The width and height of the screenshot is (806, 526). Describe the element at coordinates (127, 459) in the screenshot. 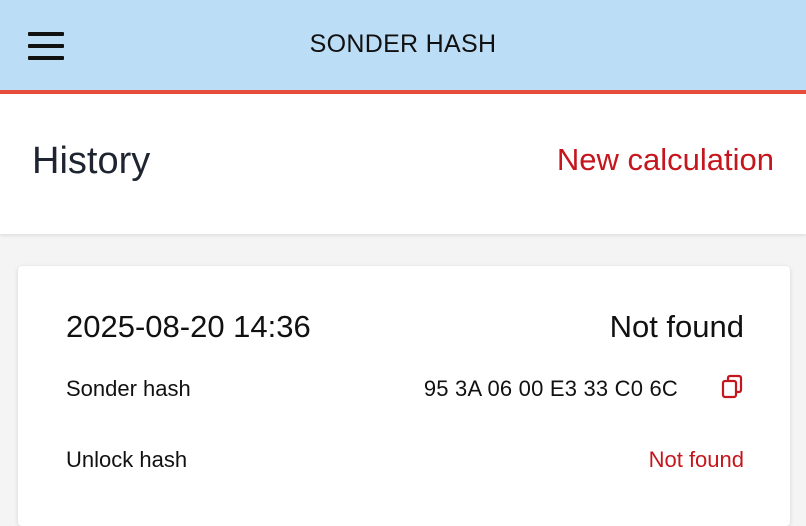

I see `unlock-hash-label: Unlock hash` at that location.